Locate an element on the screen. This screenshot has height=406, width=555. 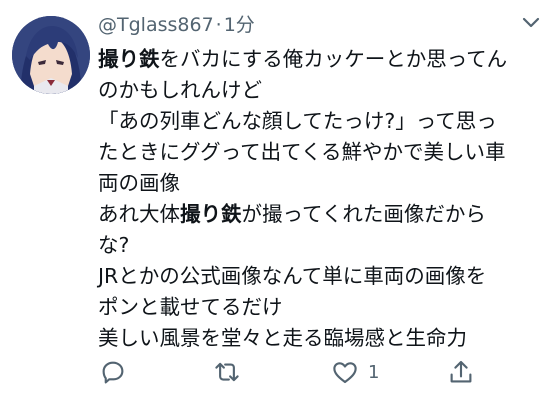
avatar-image is located at coordinates (51, 55).